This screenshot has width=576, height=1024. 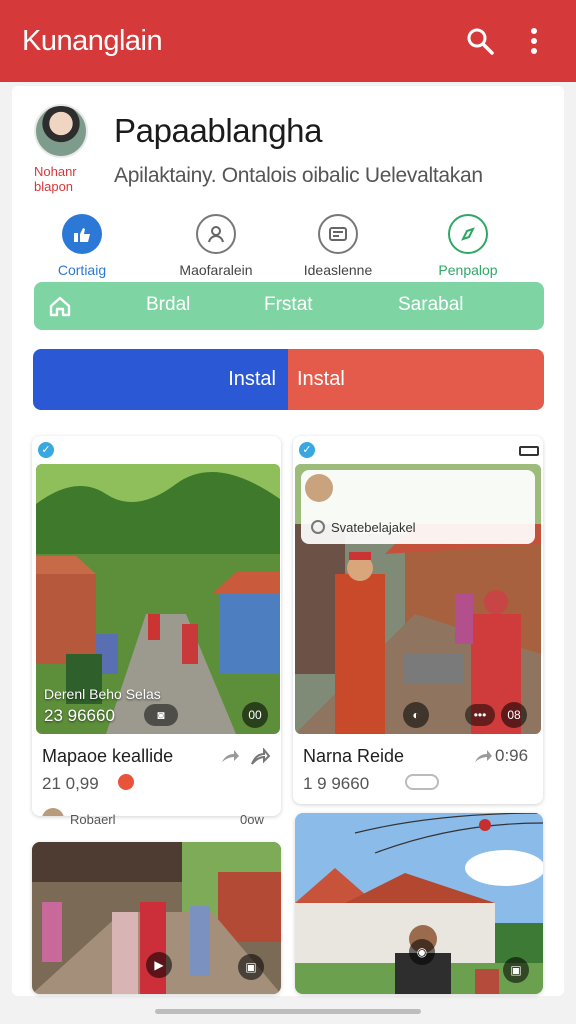 What do you see at coordinates (468, 270) in the screenshot?
I see `category-label: Penpalop` at bounding box center [468, 270].